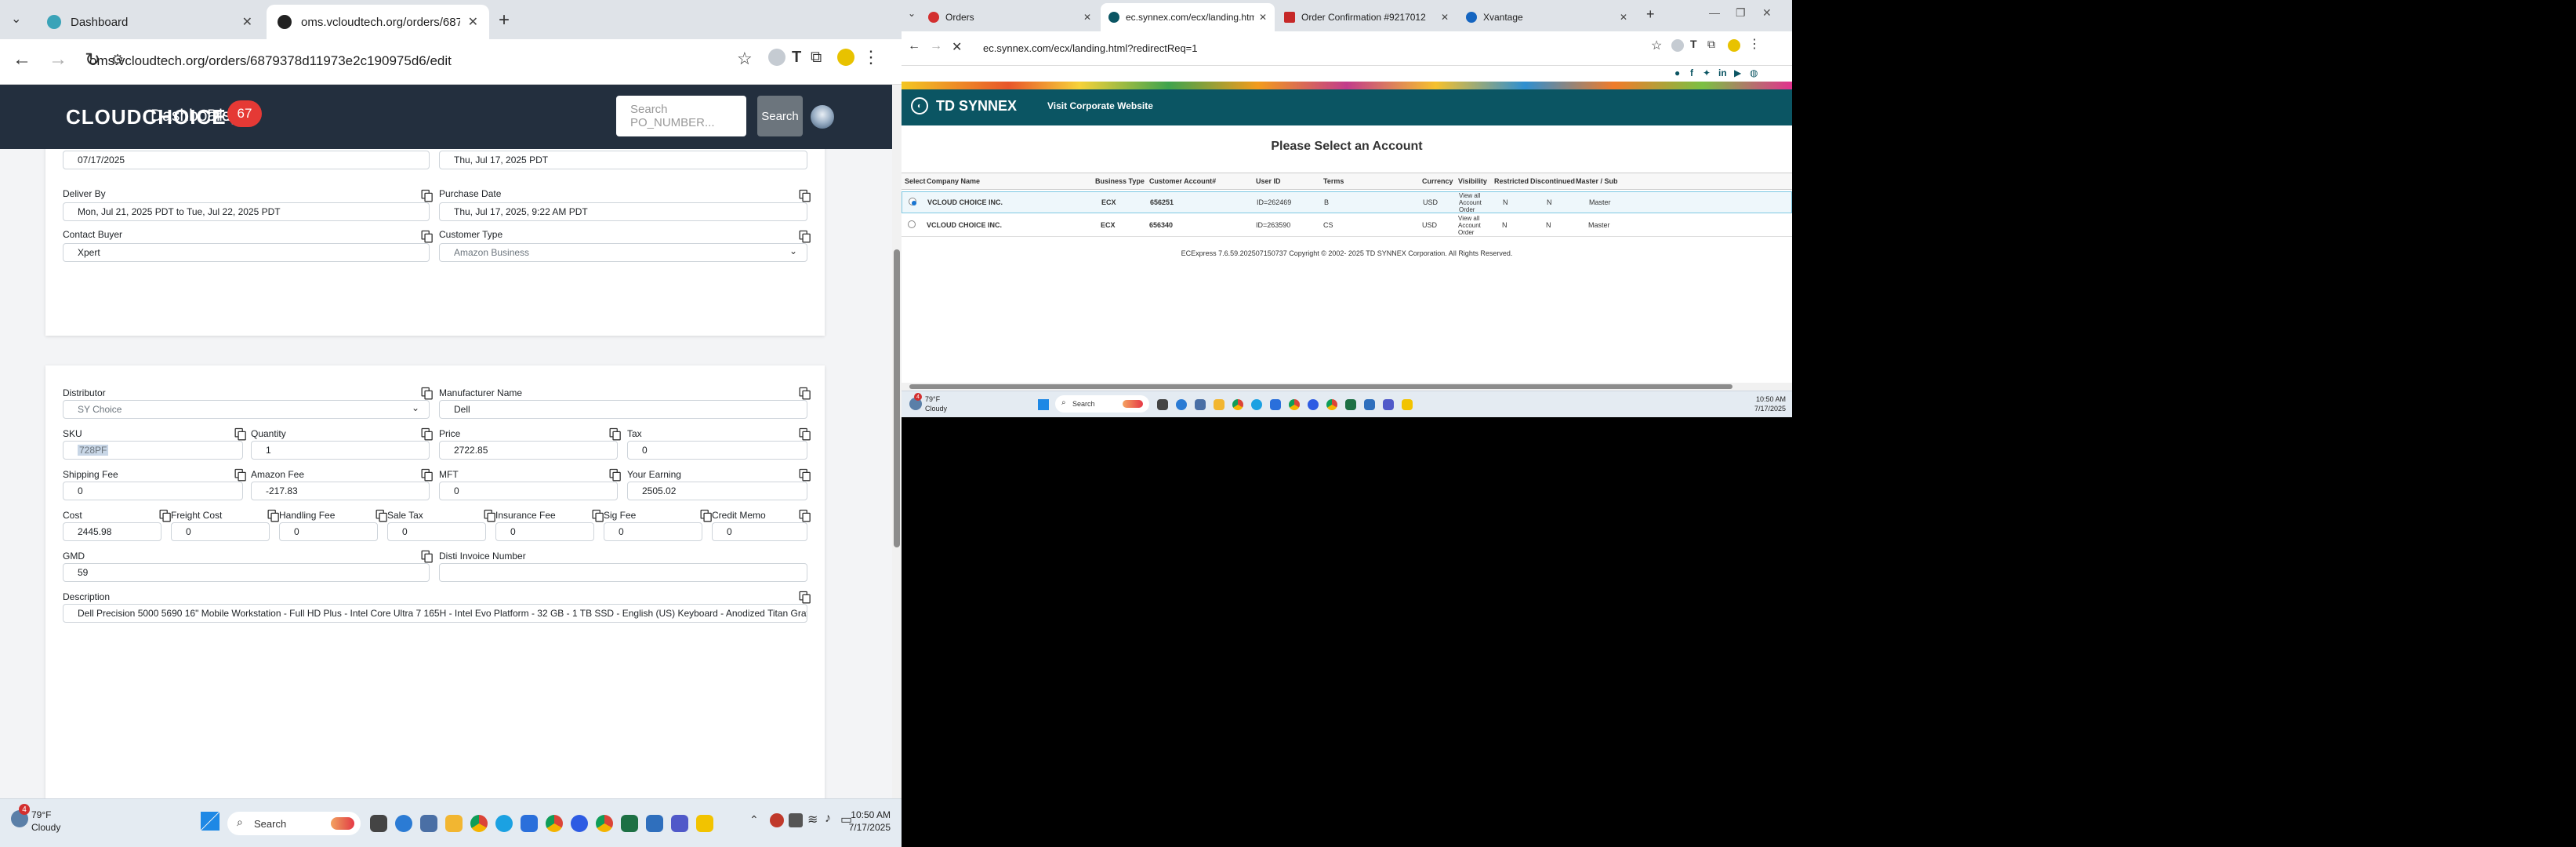  Describe the element at coordinates (112, 531) in the screenshot. I see `cost-field: 2445.98` at that location.